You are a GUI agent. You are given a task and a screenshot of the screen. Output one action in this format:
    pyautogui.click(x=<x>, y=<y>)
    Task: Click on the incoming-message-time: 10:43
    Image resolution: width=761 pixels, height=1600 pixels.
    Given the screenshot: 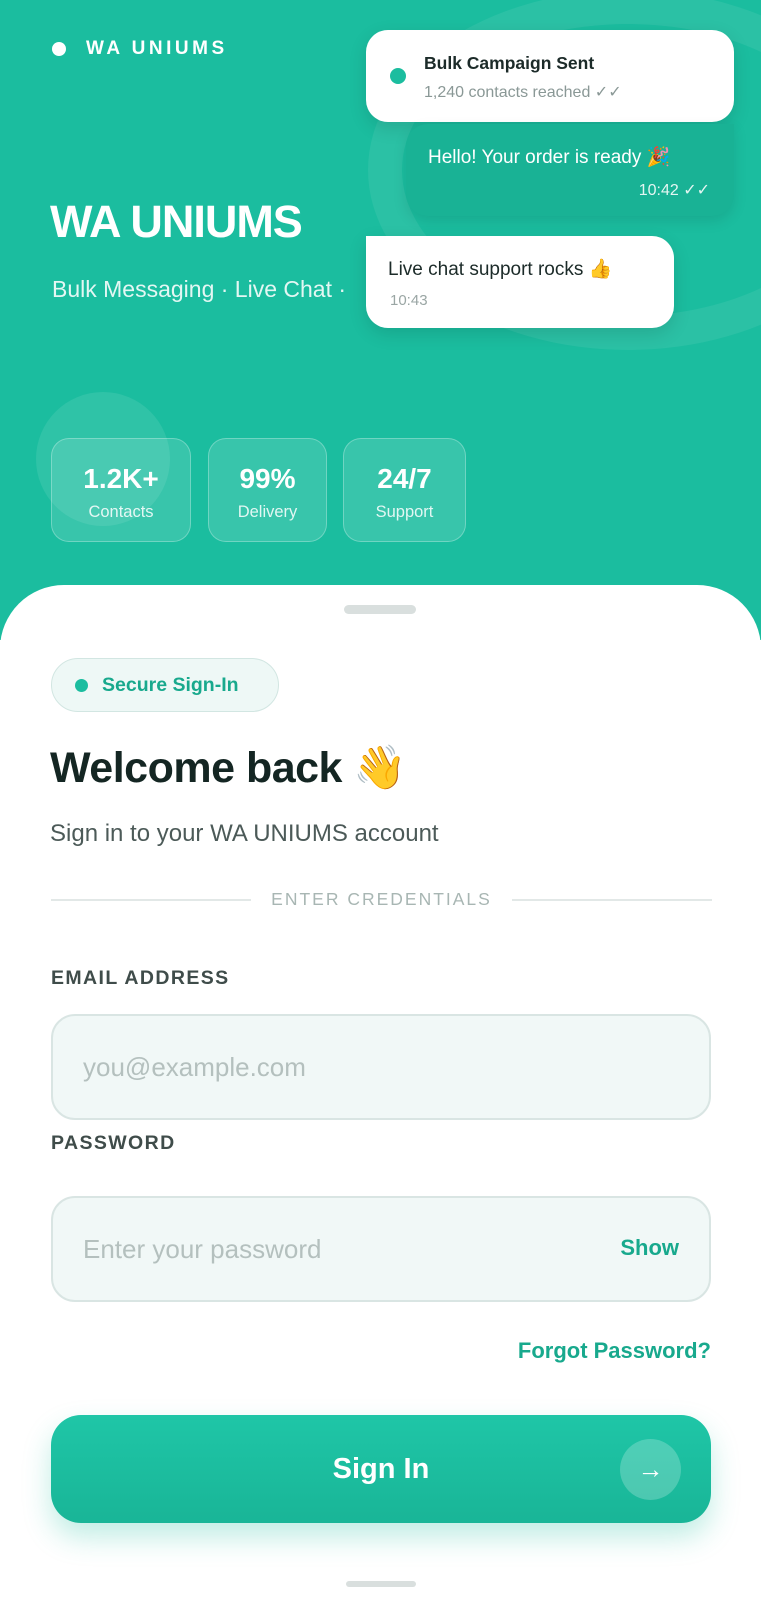 What is the action you would take?
    pyautogui.click(x=409, y=300)
    